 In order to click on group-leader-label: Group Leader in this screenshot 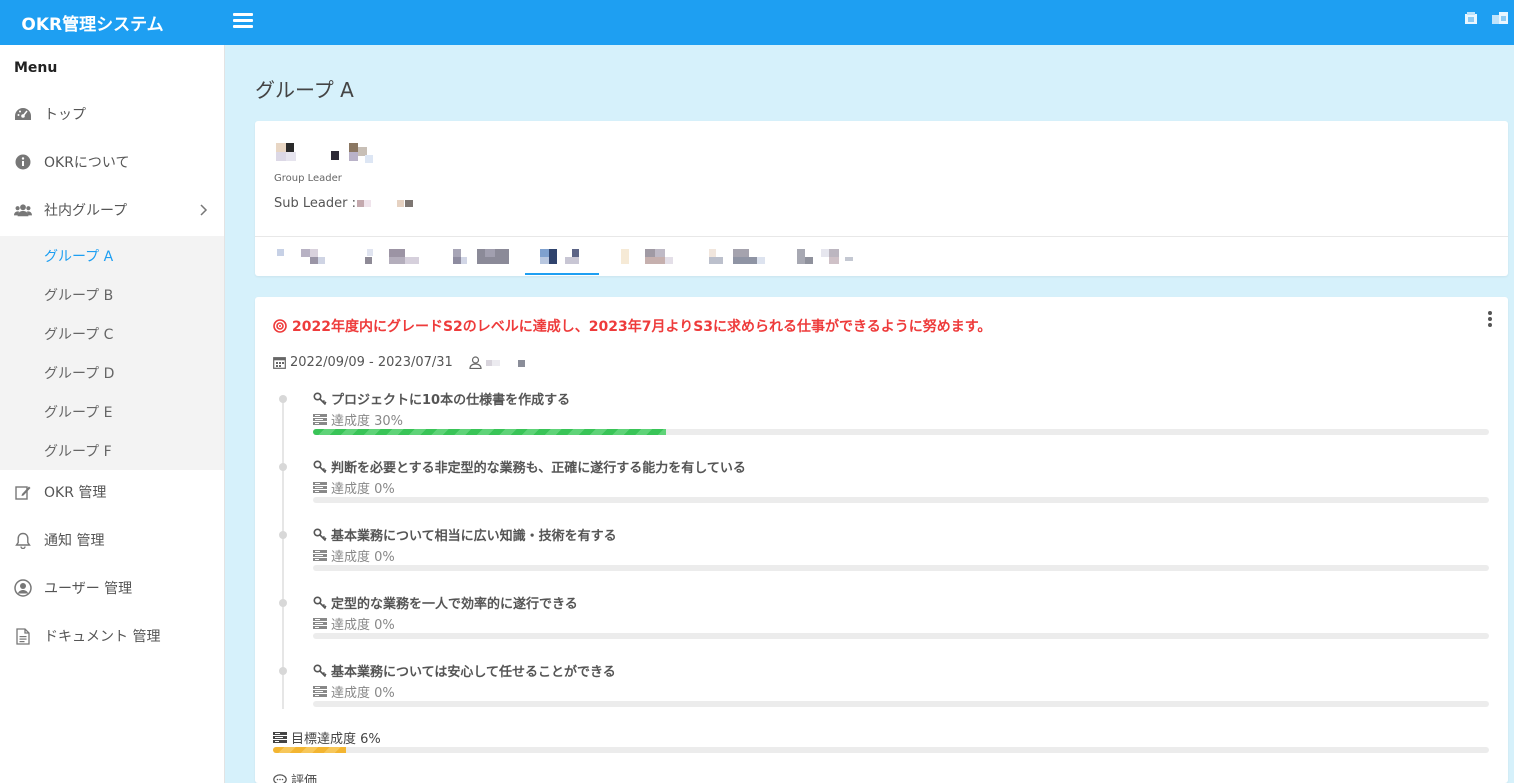, I will do `click(308, 178)`.